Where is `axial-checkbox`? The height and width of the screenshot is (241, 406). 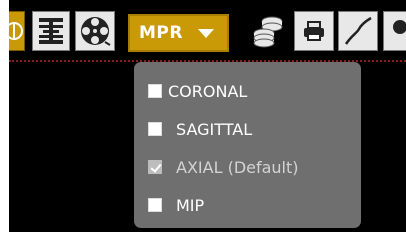 axial-checkbox is located at coordinates (155, 167).